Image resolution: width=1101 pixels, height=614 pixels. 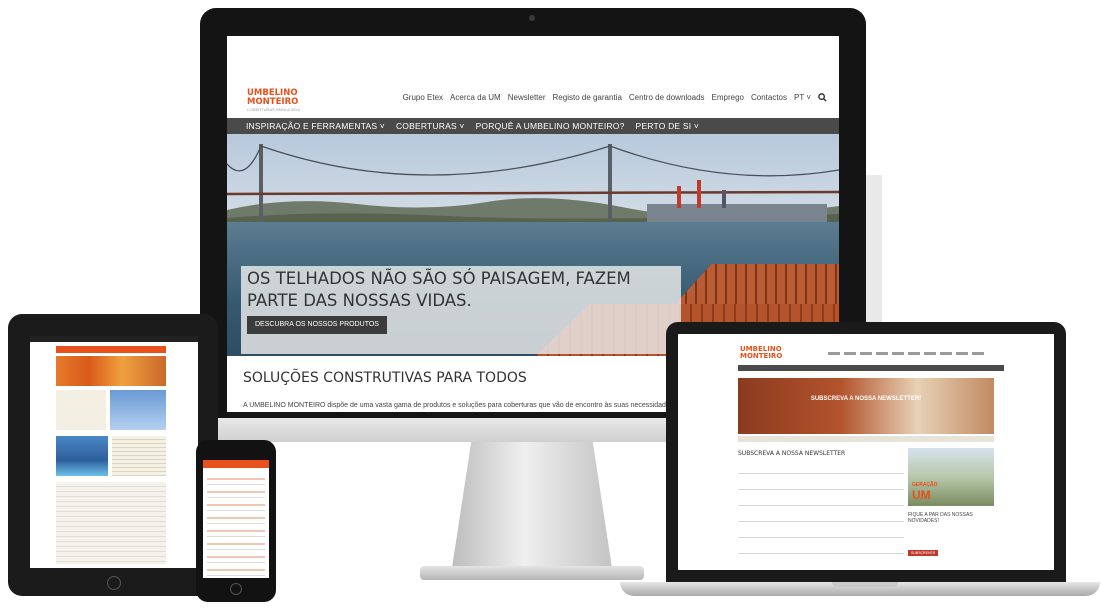 What do you see at coordinates (866, 406) in the screenshot?
I see `laptop-banner: SUBSCREVA A NOSSA NEWSLETTER!` at bounding box center [866, 406].